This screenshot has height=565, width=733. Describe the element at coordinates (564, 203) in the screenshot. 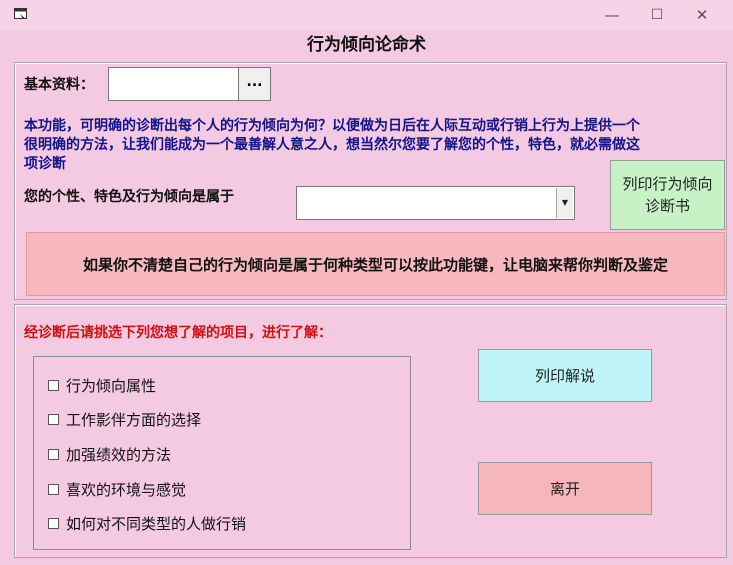

I see `chevron-down-icon: ▼` at that location.